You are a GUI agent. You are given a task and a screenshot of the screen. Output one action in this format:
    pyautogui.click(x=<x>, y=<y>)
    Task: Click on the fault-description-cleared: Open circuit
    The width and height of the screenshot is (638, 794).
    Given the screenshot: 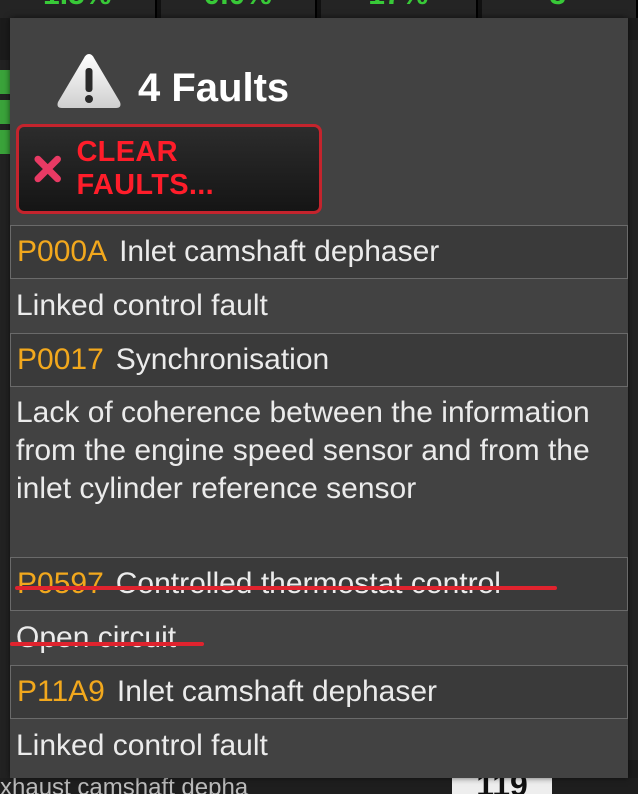 What is the action you would take?
    pyautogui.click(x=319, y=638)
    